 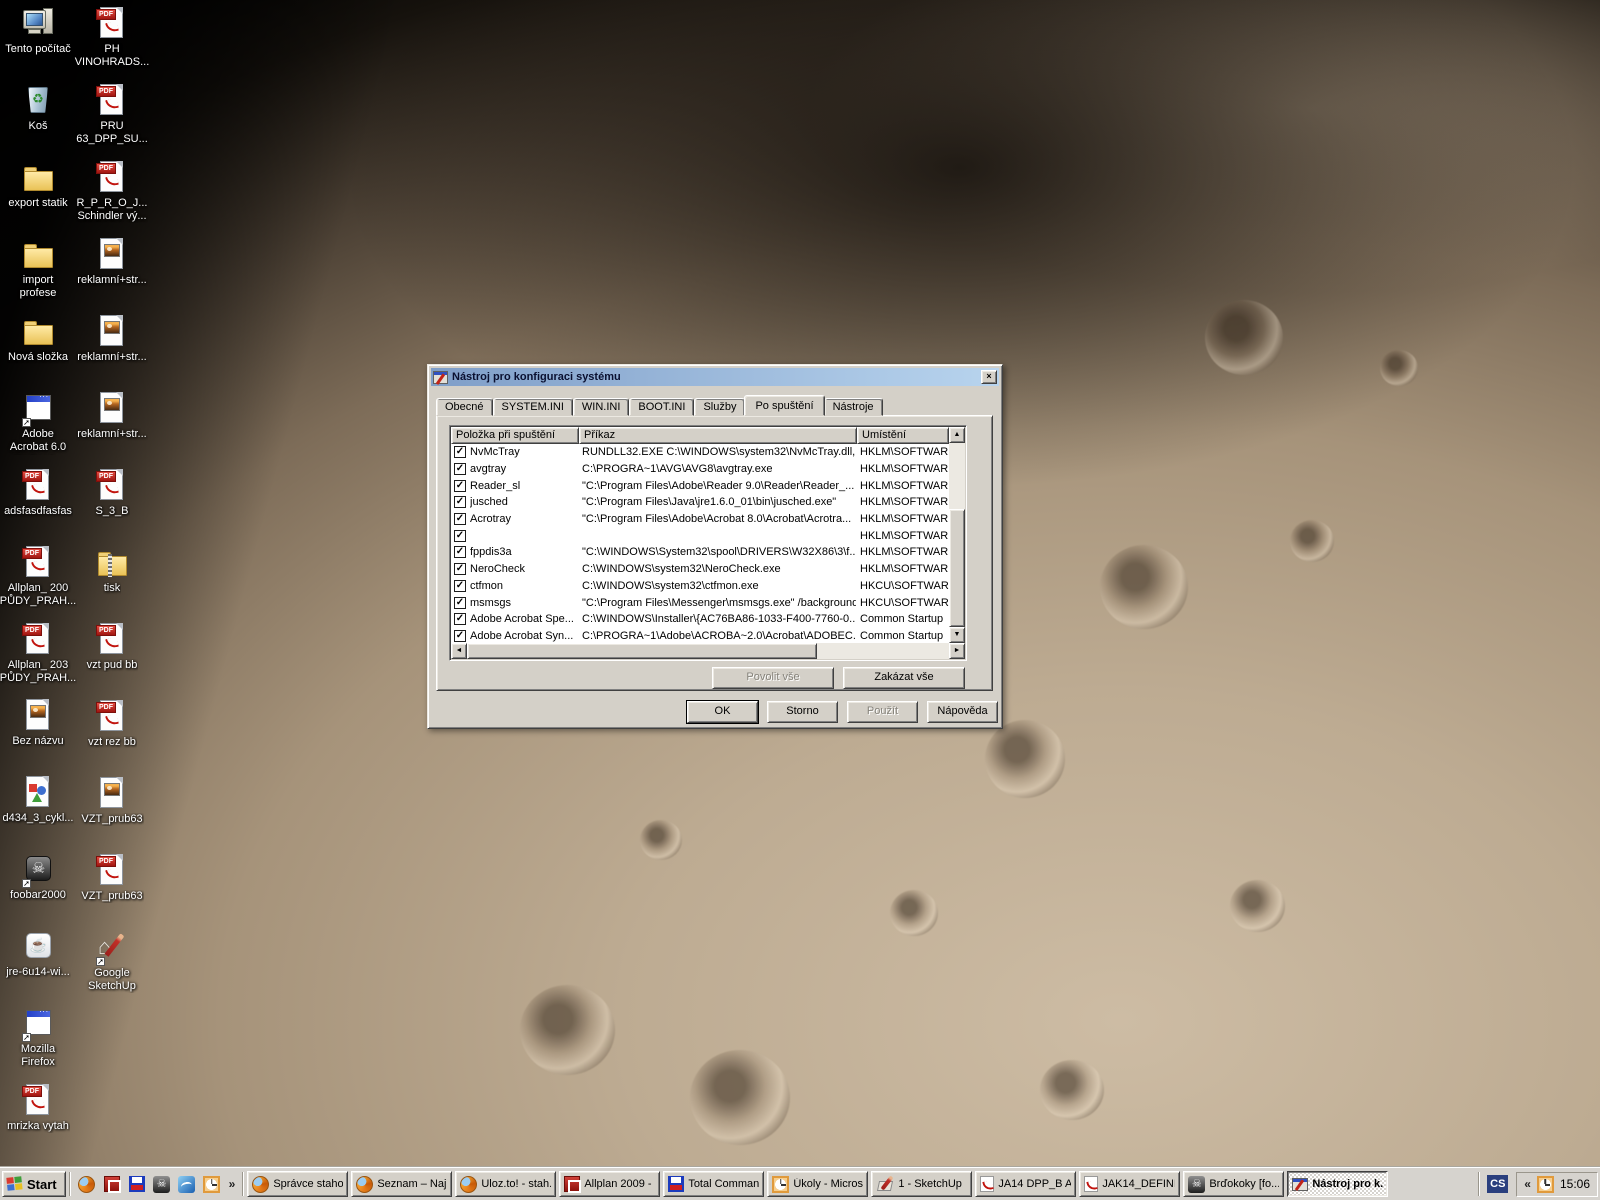 What do you see at coordinates (853, 407) in the screenshot?
I see `tab-n-stroje: Nástroje` at bounding box center [853, 407].